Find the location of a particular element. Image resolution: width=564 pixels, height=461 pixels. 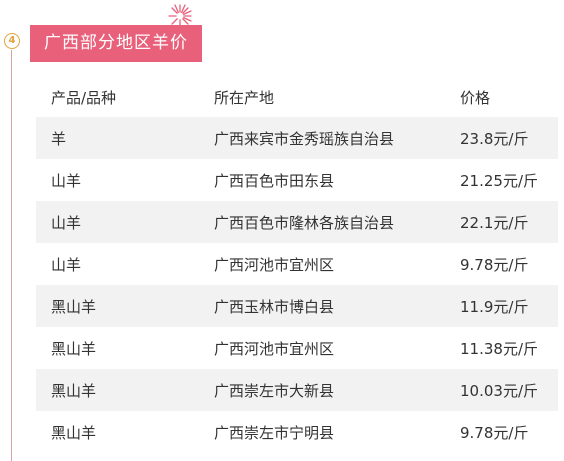

table-row: 黑山羊 广西玉林市博白县 11.9元/斤 is located at coordinates (297, 306).